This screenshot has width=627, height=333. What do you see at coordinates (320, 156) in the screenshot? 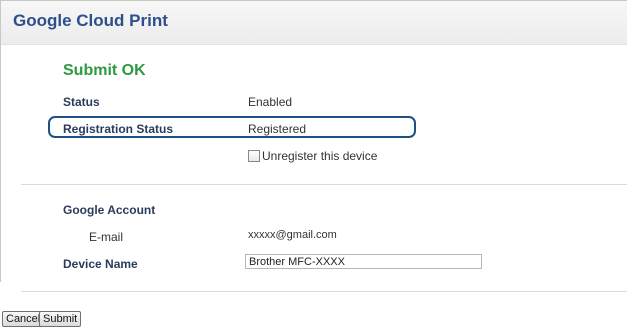
I see `unregister-label: Unregister this device` at bounding box center [320, 156].